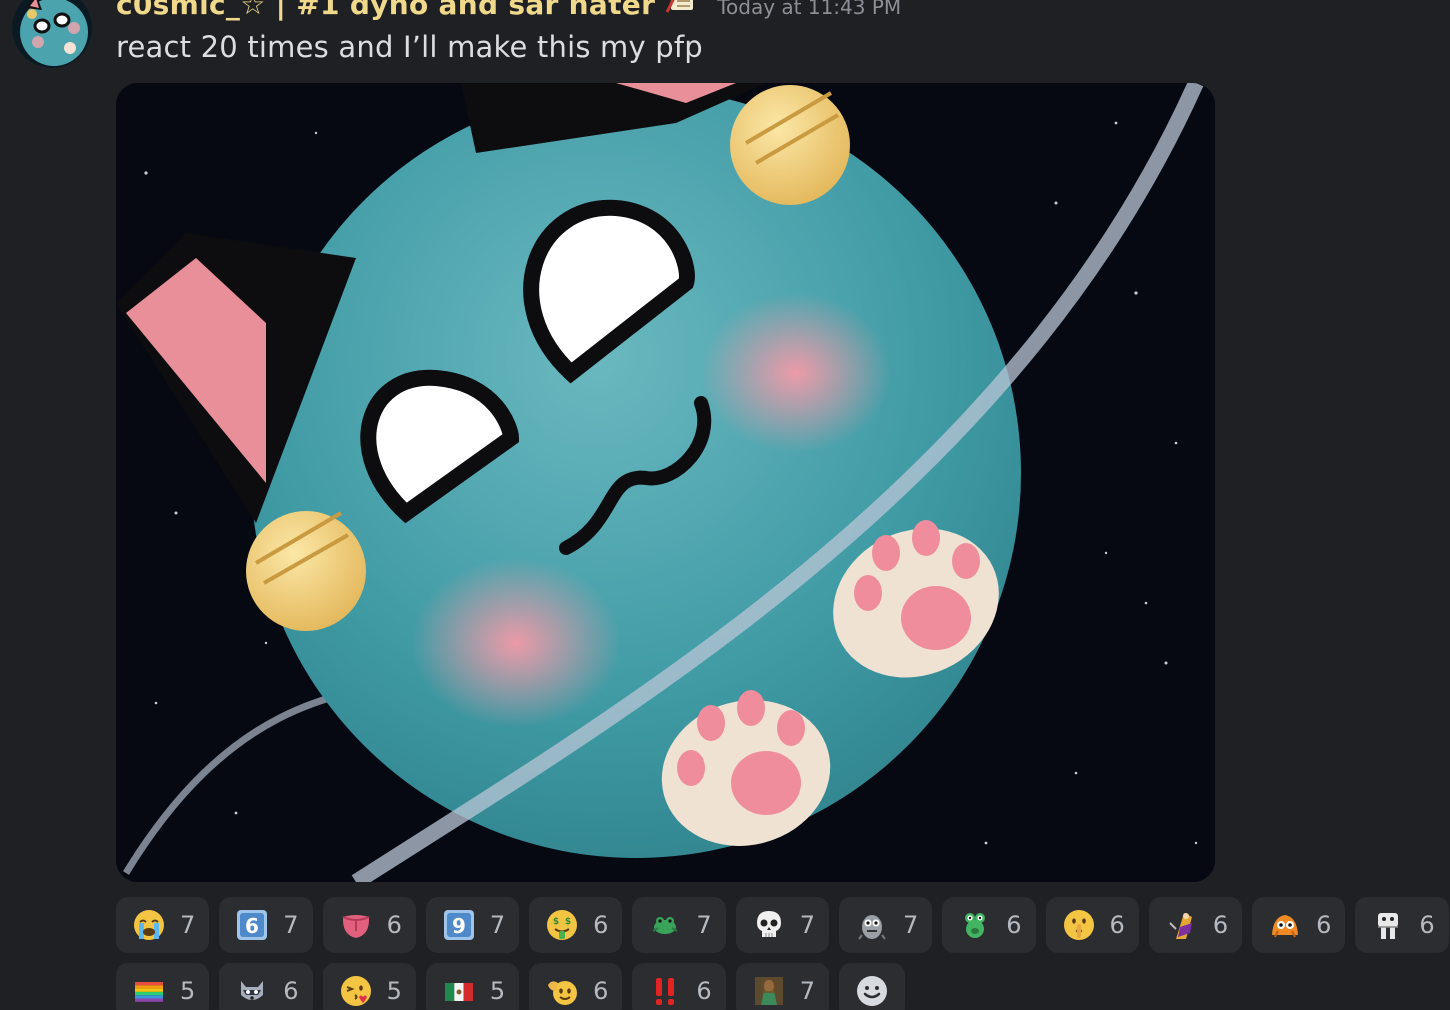 Image resolution: width=1450 pixels, height=1010 pixels. Describe the element at coordinates (1388, 925) in the screenshot. I see `white-creature-icon` at that location.